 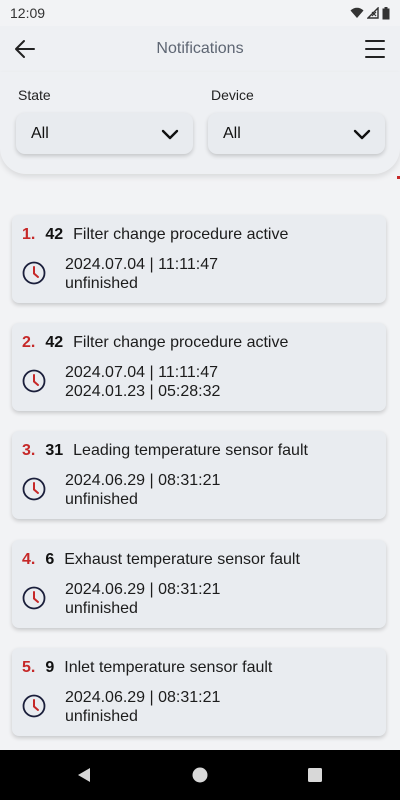 What do you see at coordinates (50, 559) in the screenshot?
I see `notification-code: 6` at bounding box center [50, 559].